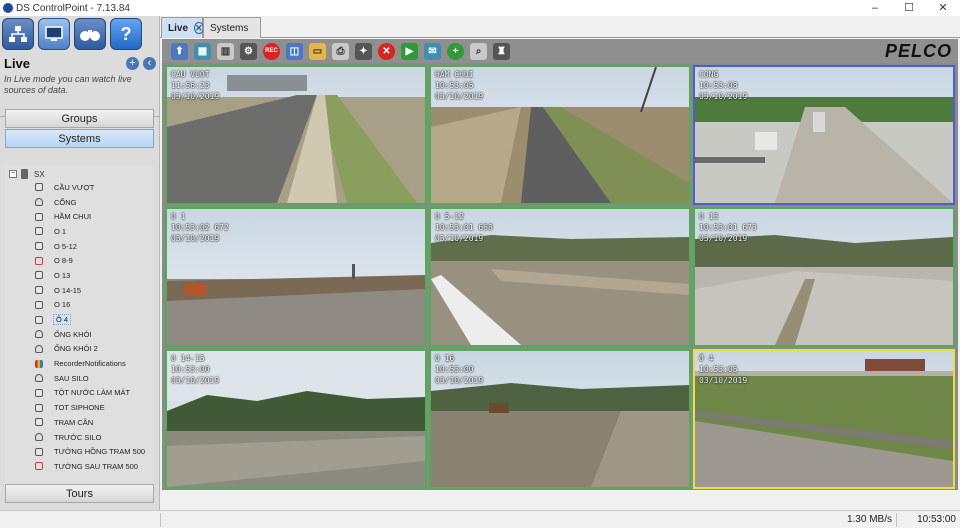 This screenshot has height=528, width=960. I want to click on server-icon, so click(24, 174).